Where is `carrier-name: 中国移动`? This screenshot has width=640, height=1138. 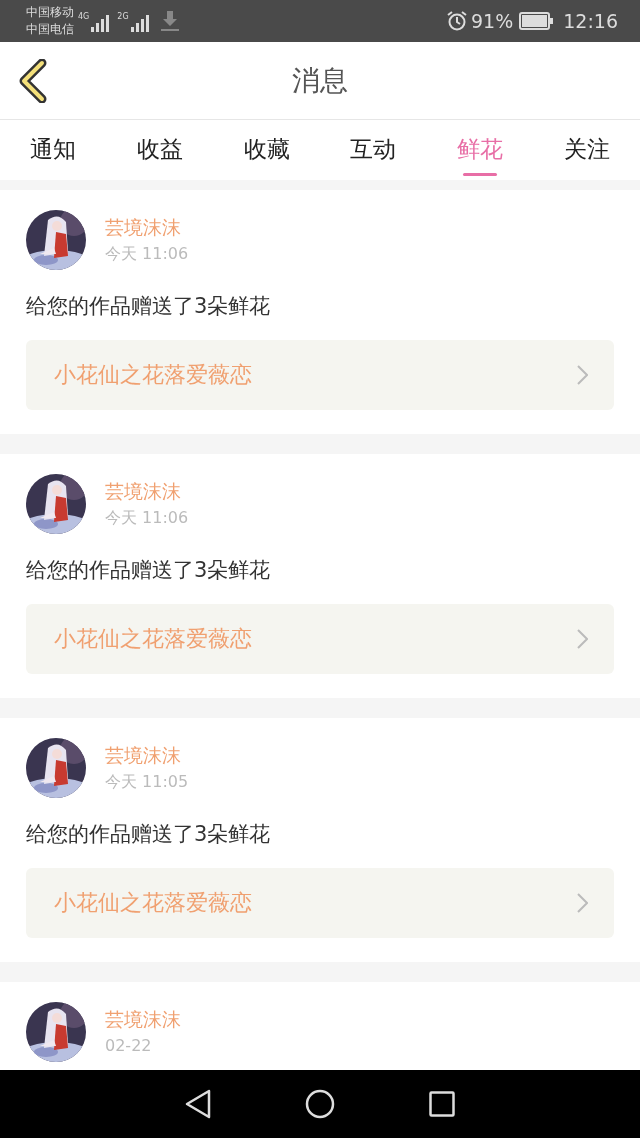 carrier-name: 中国移动 is located at coordinates (50, 12).